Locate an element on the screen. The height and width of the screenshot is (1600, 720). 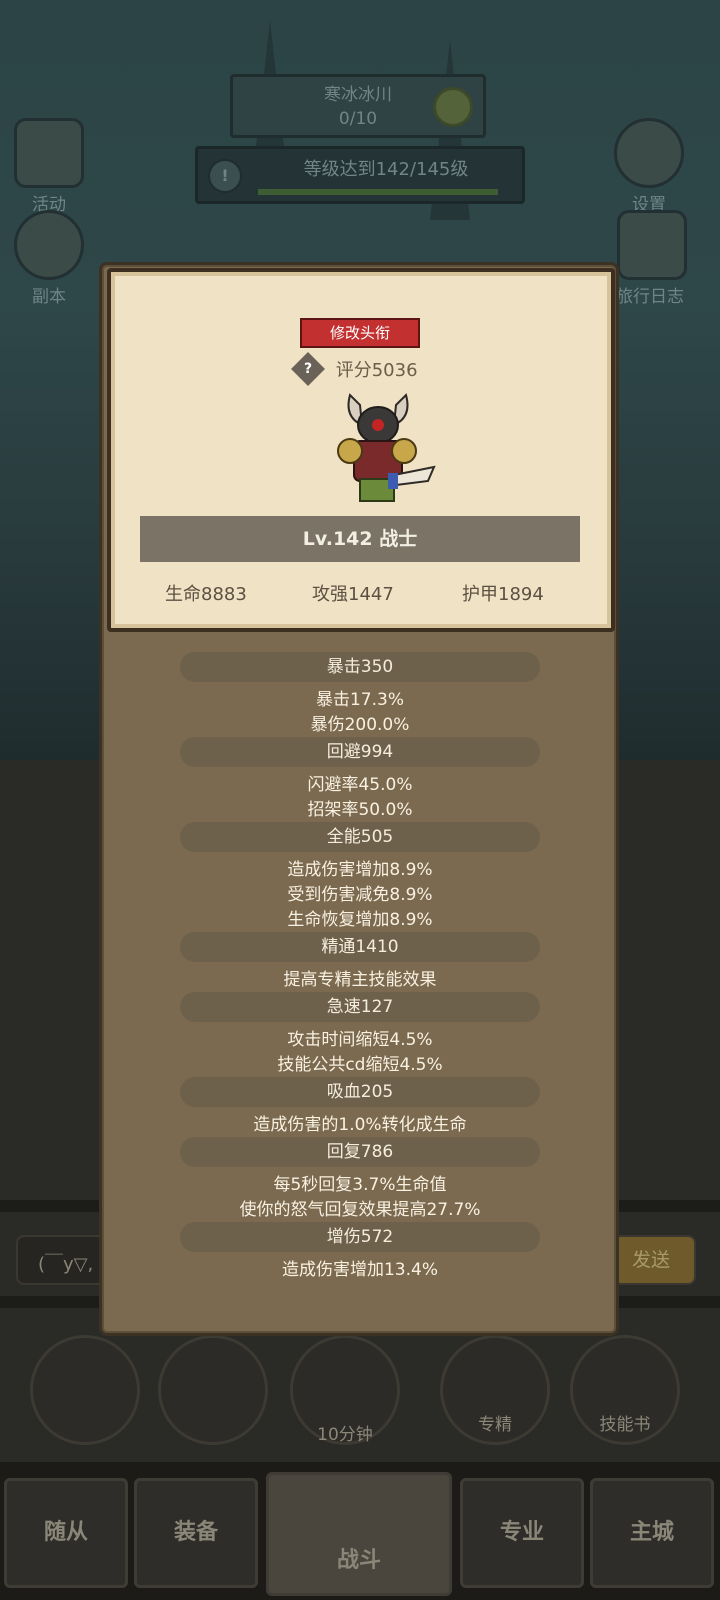
area-panel: 寒冰冰川 0/10 is located at coordinates (358, 106).